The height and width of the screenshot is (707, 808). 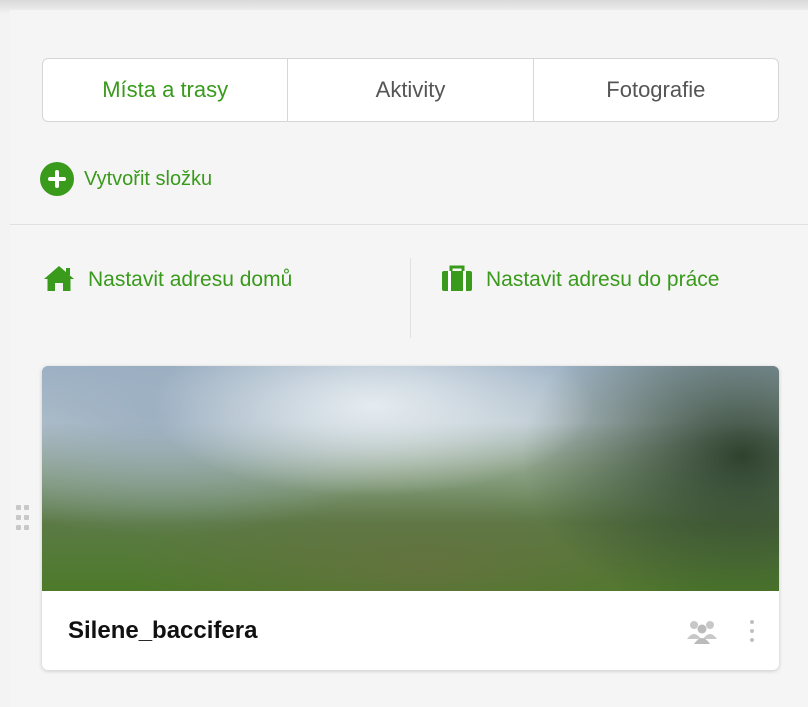 I want to click on set-work-address-button: Nastavit adresu do práce, so click(x=579, y=280).